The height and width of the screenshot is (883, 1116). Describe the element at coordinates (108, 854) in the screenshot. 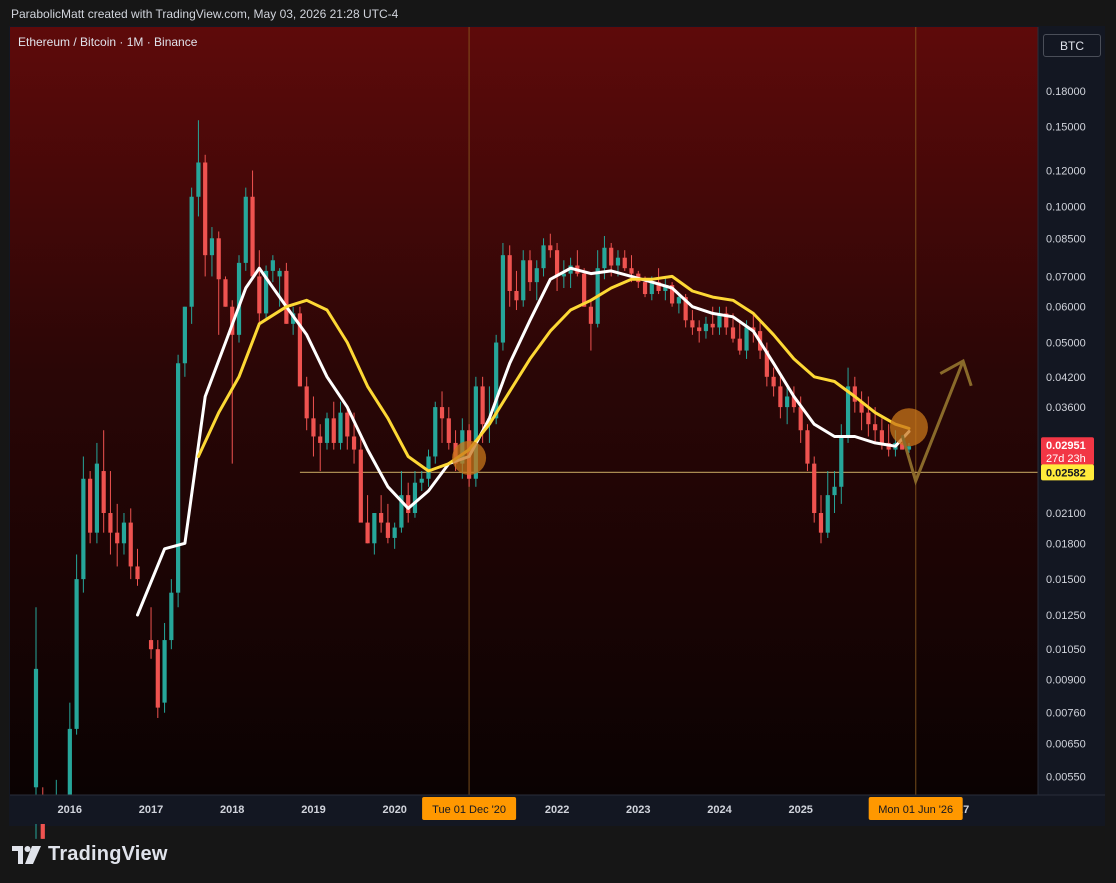

I see `tradingview-logo-text: TradingView` at that location.